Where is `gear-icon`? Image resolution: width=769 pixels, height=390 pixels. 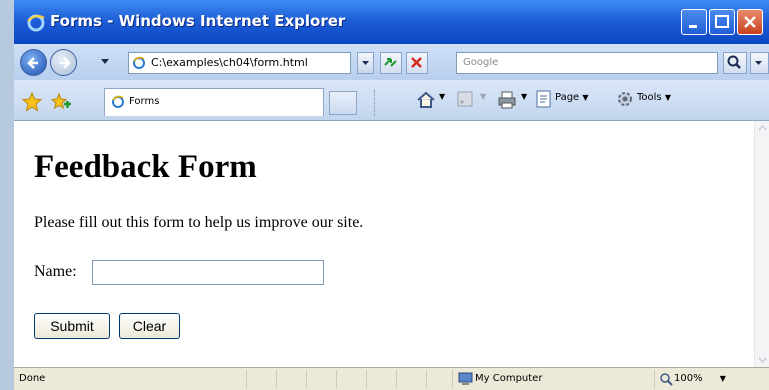
gear-icon is located at coordinates (625, 99).